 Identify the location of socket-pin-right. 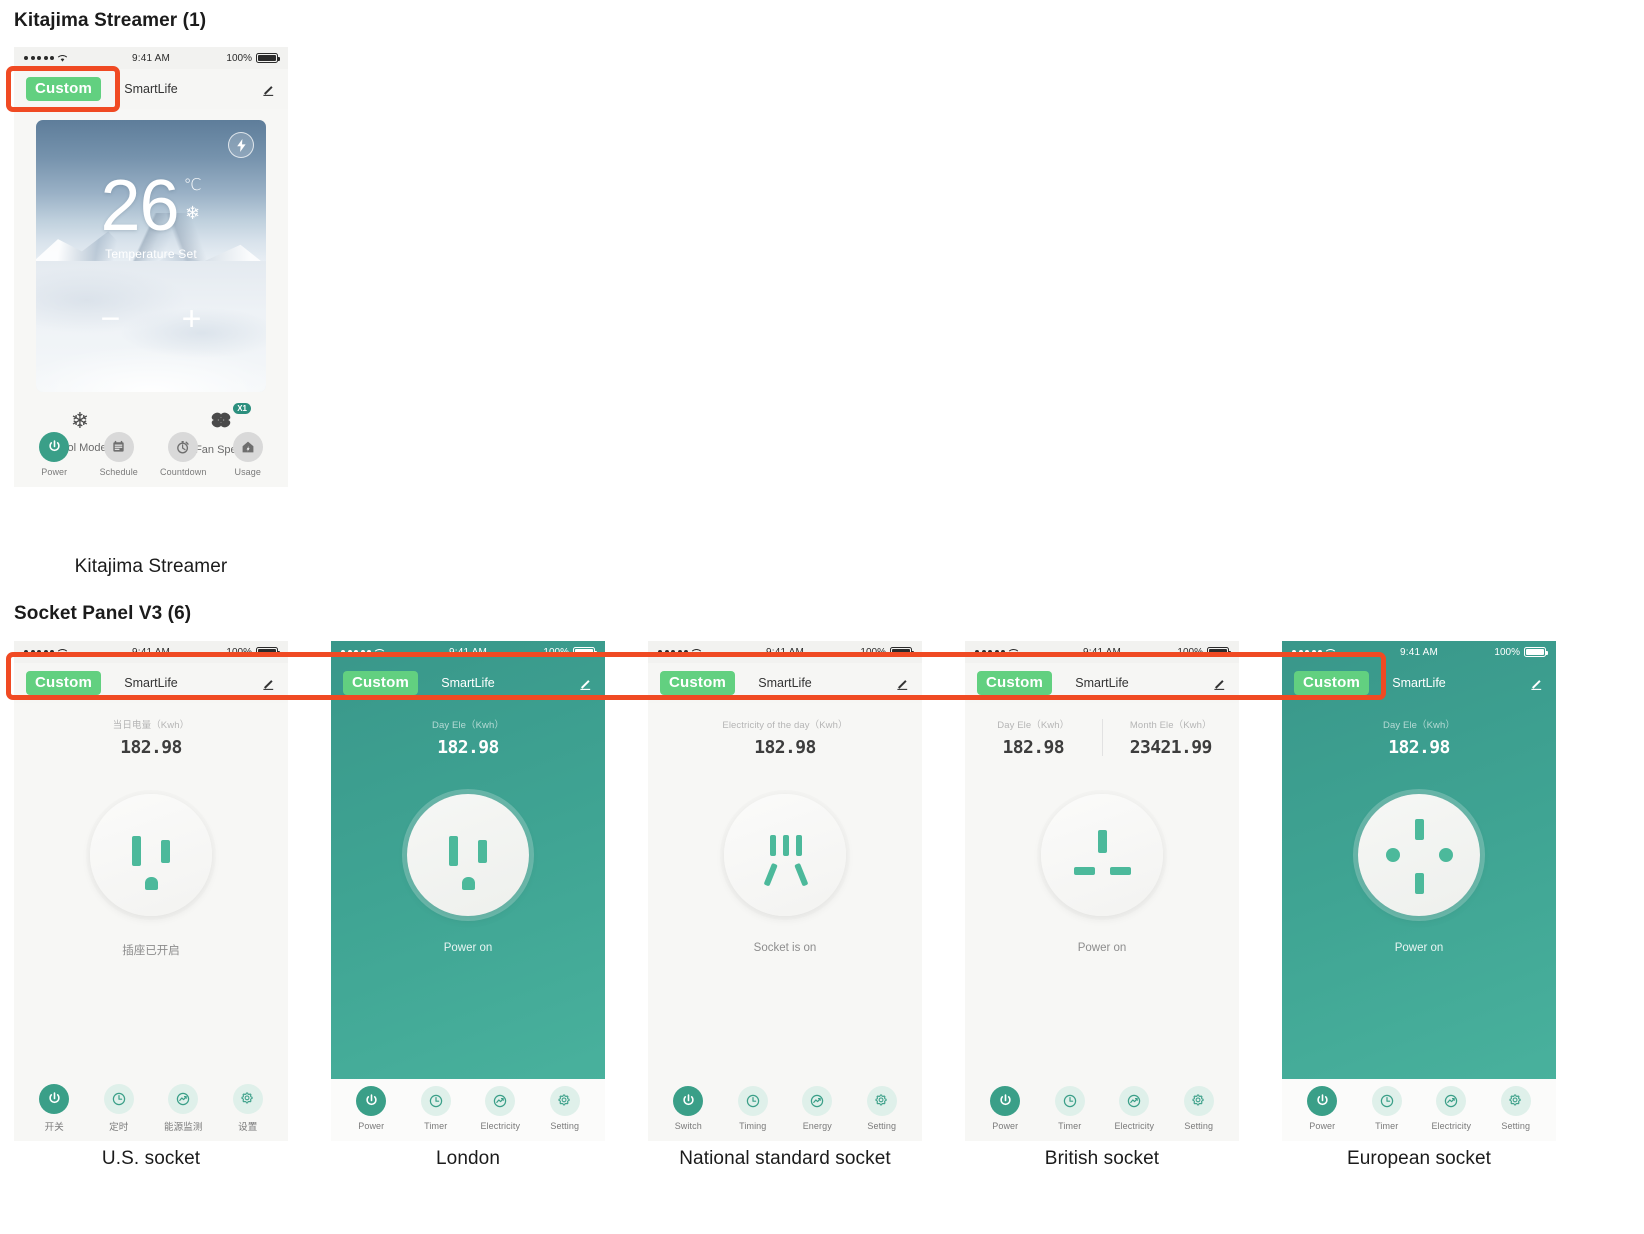
(165, 851).